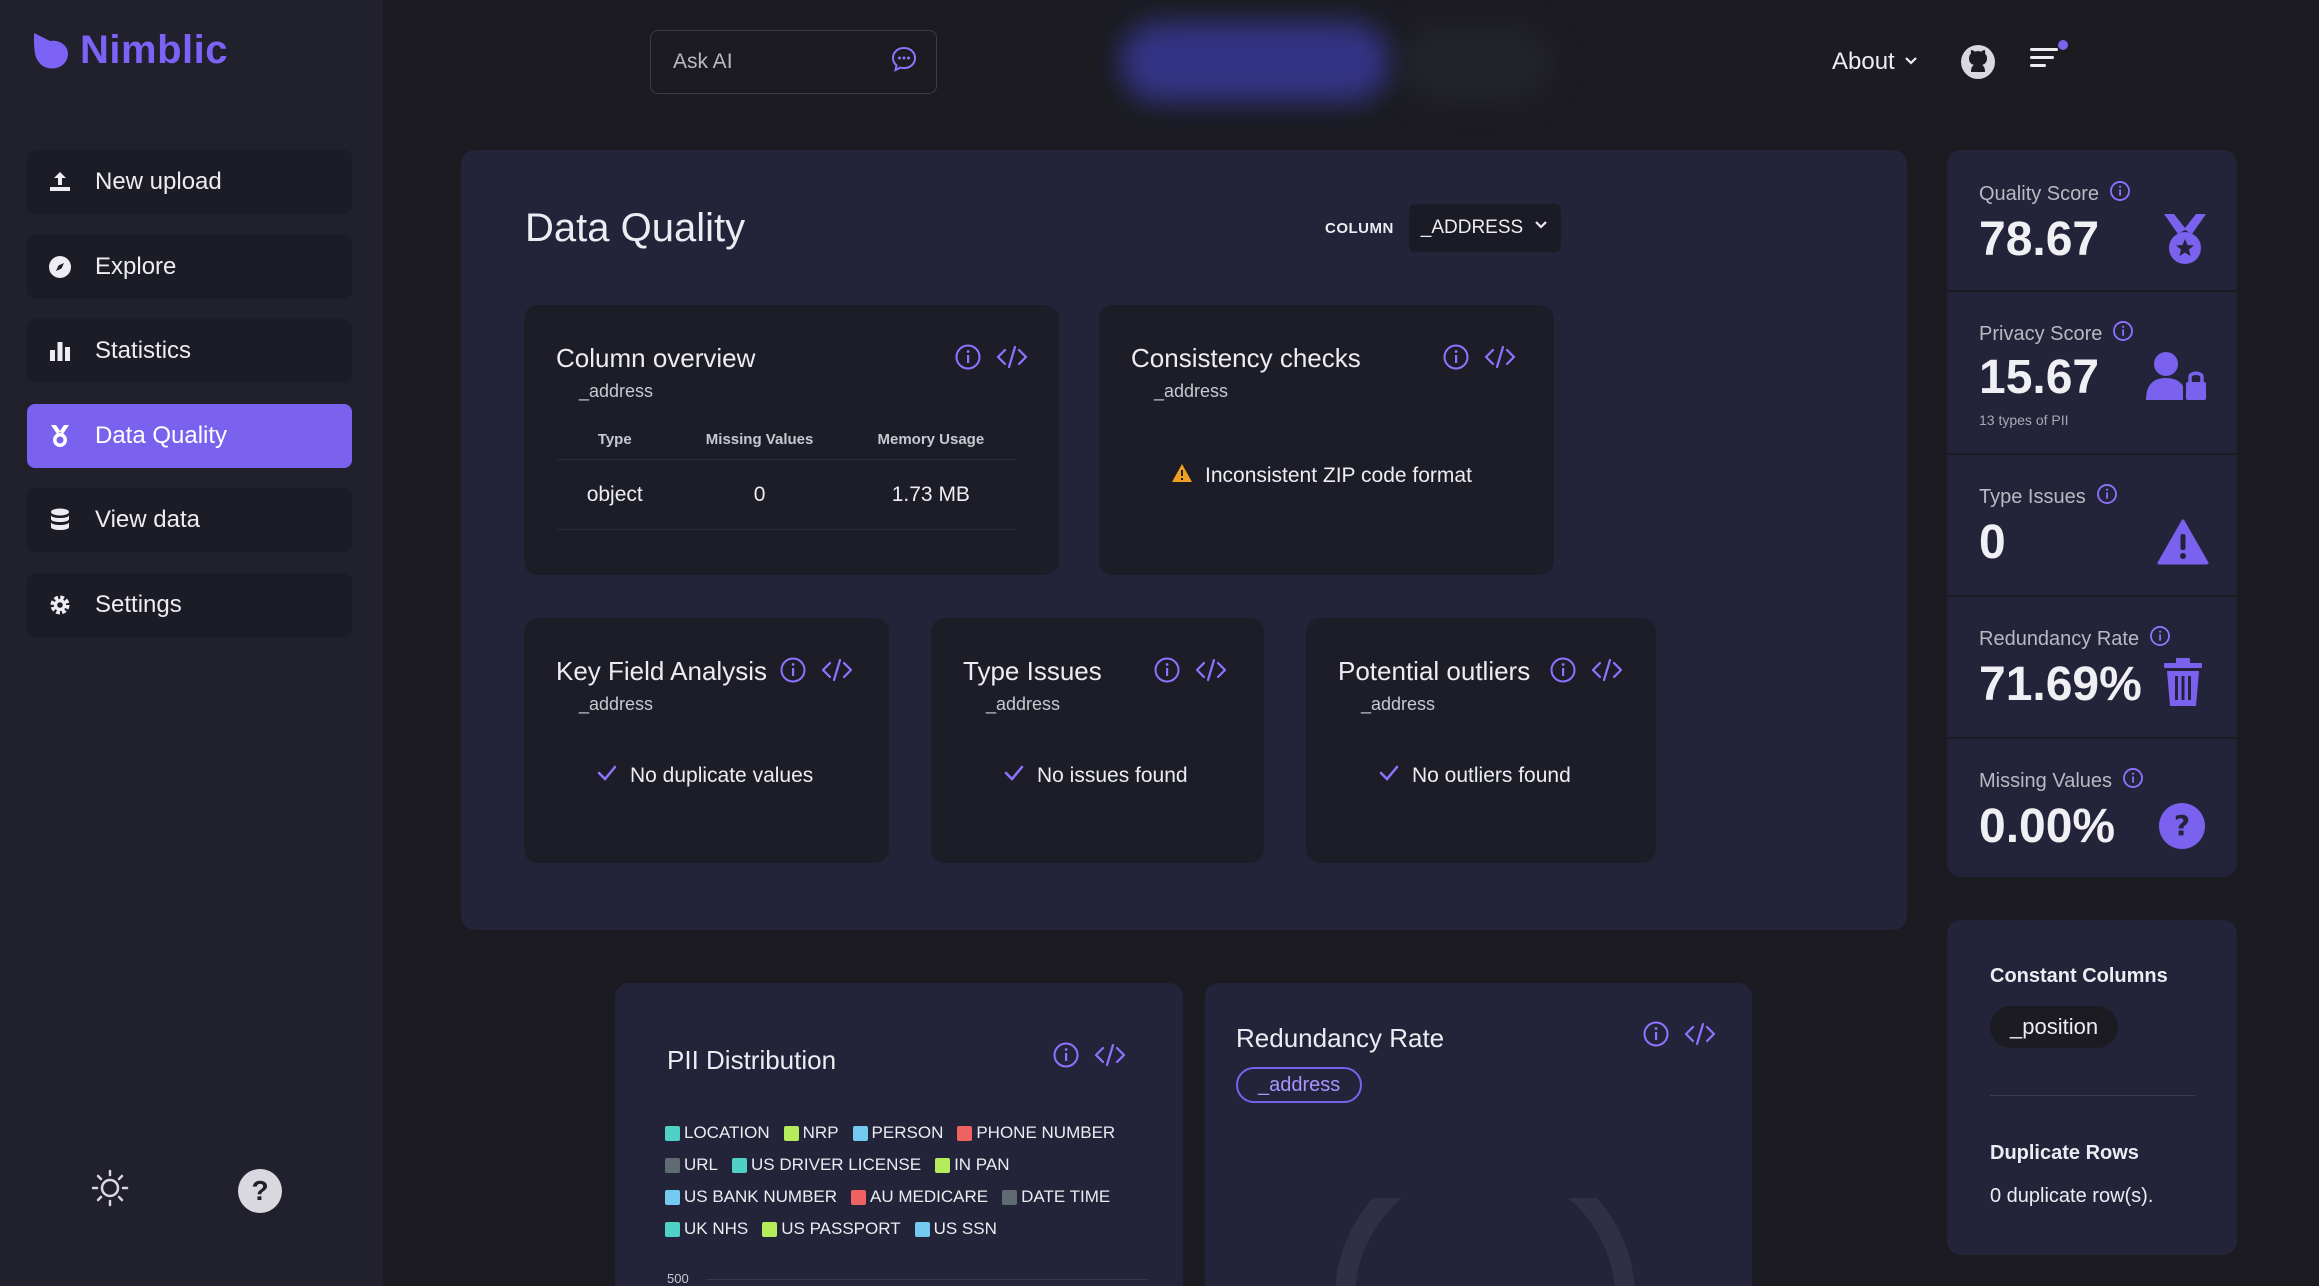  I want to click on app-logo: Nimblic, so click(129, 50).